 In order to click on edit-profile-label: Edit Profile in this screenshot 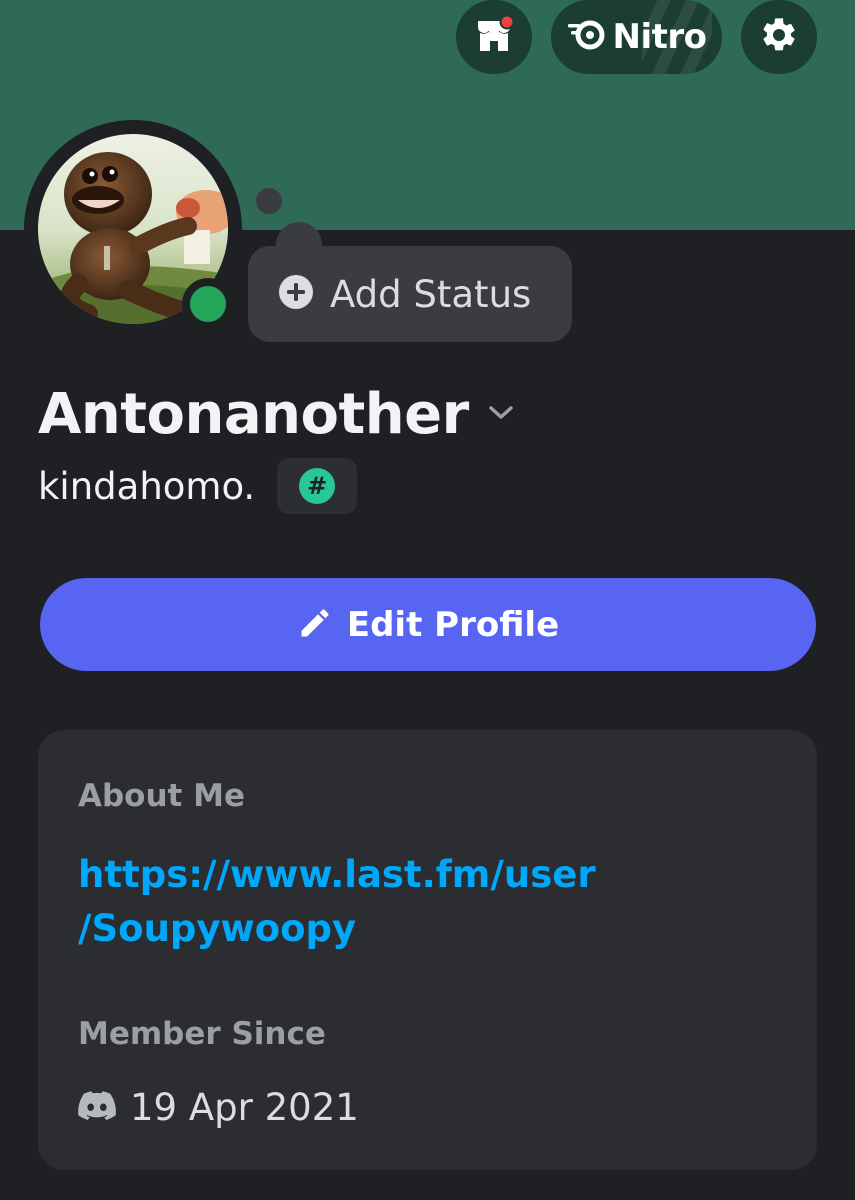, I will do `click(453, 624)`.